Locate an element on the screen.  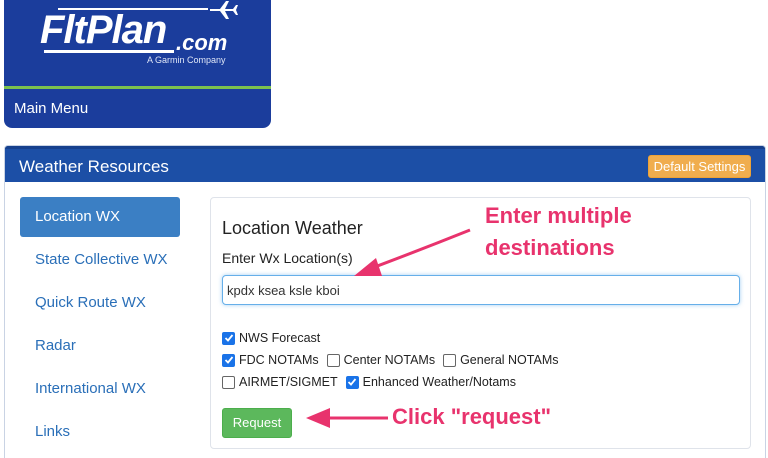
annotation-enter-destinations-line2: destinations is located at coordinates (550, 247).